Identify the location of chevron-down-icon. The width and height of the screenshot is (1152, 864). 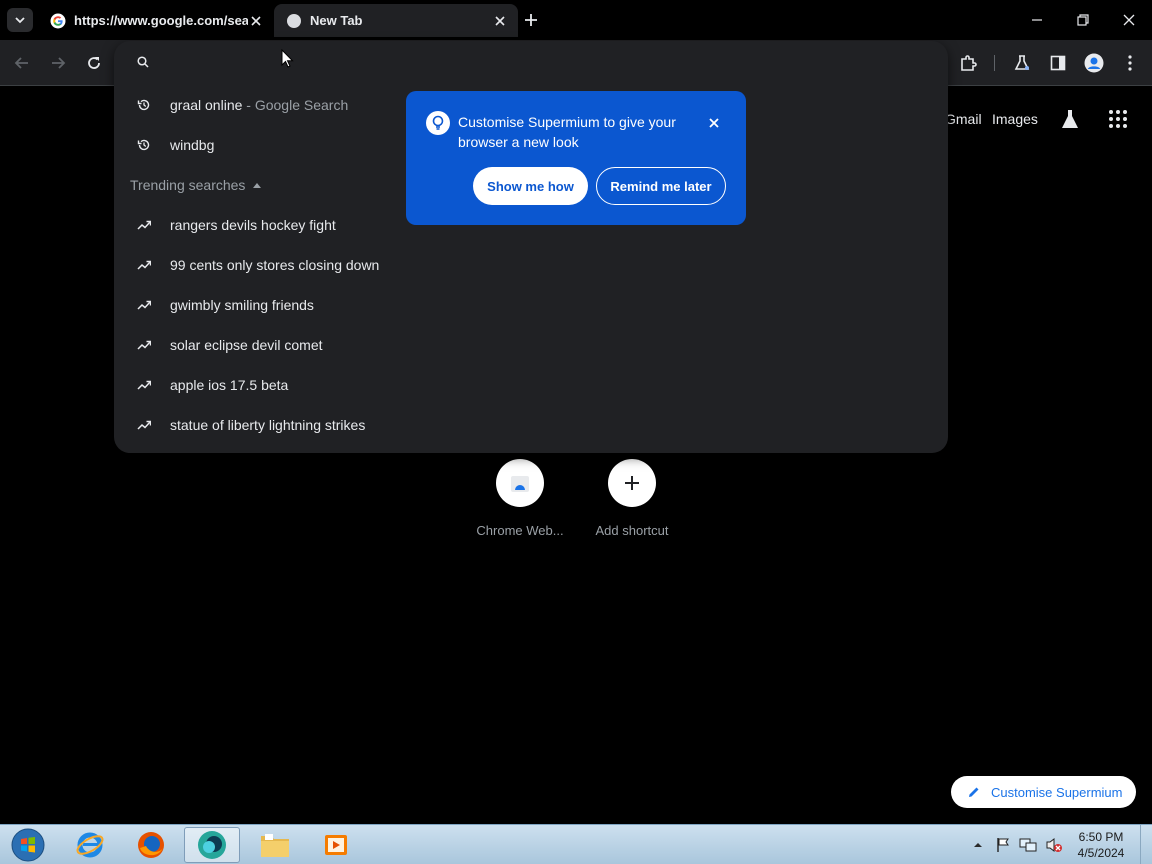
(20, 20).